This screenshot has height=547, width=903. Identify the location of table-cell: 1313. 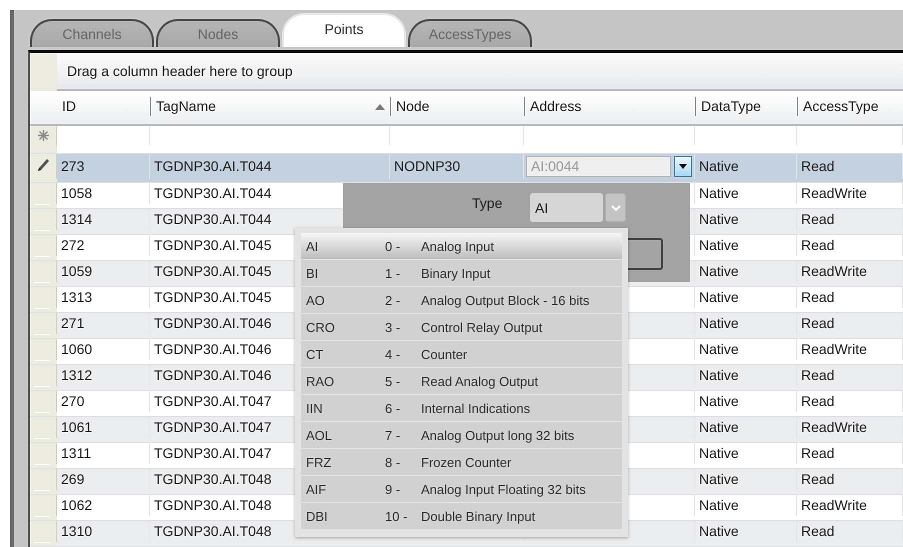
(76, 297).